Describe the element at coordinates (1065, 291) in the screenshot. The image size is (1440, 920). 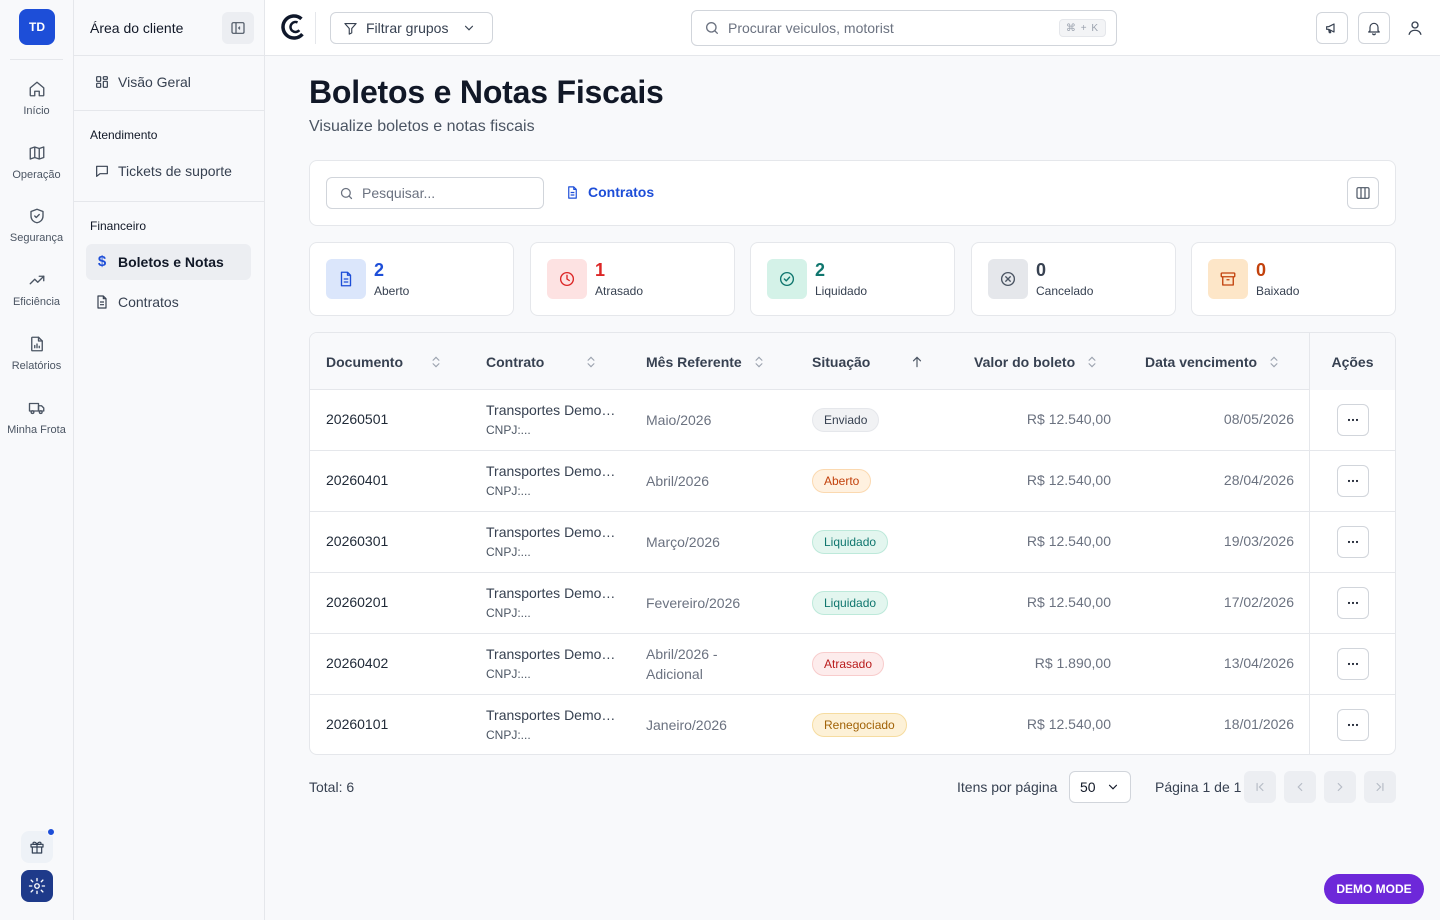
I see `stat-label: Cancelado` at that location.